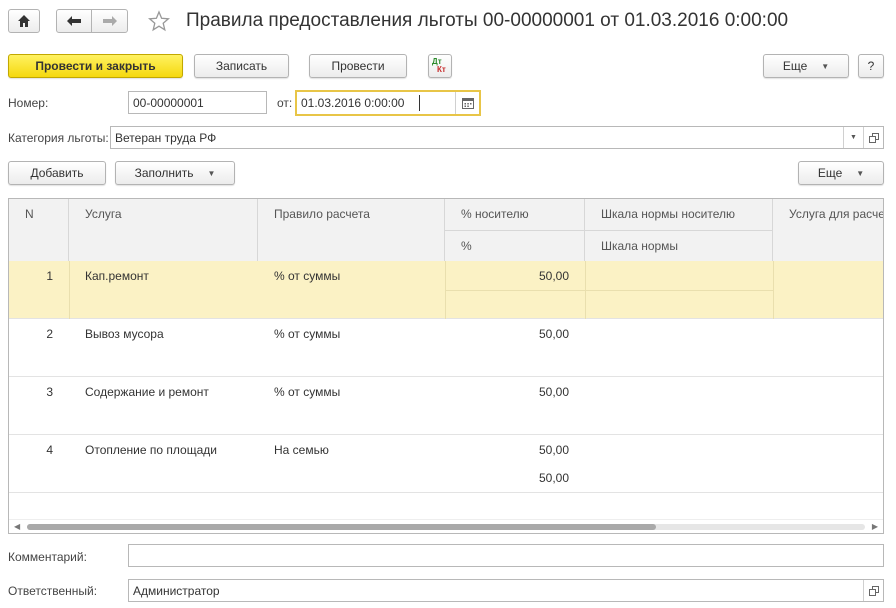 This screenshot has height=608, width=896. Describe the element at coordinates (95, 66) in the screenshot. I see `post-and-close-button: Провести и закрыть` at that location.